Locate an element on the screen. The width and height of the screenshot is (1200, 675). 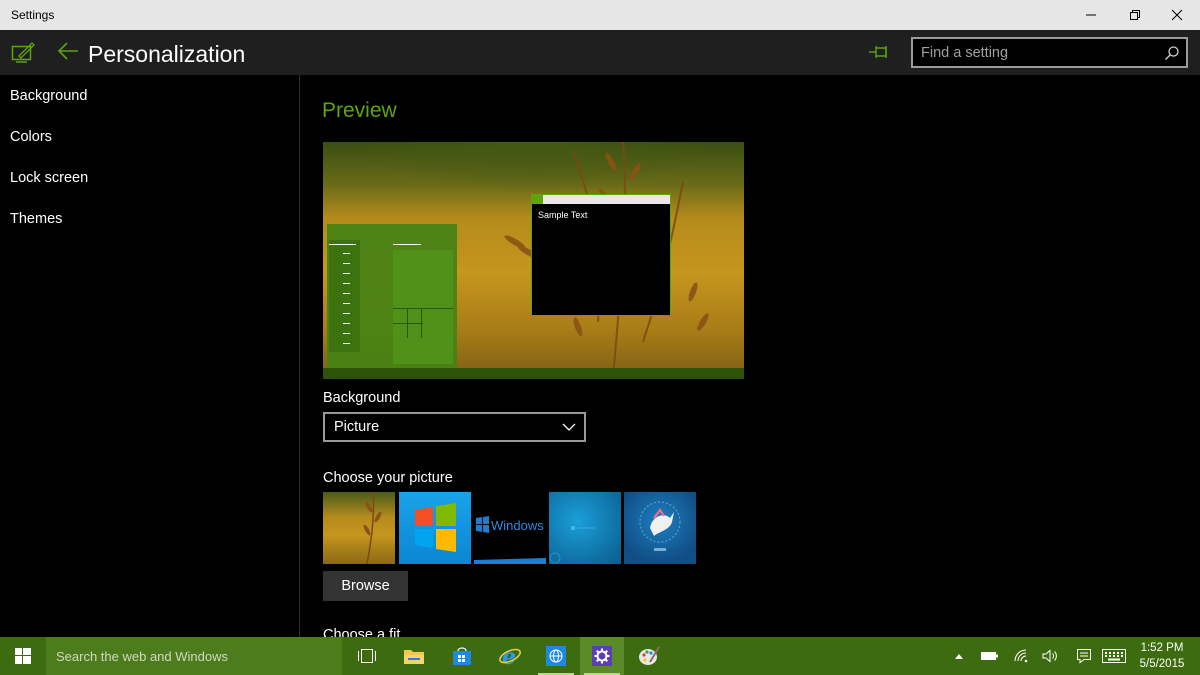
folder-icon is located at coordinates (414, 657).